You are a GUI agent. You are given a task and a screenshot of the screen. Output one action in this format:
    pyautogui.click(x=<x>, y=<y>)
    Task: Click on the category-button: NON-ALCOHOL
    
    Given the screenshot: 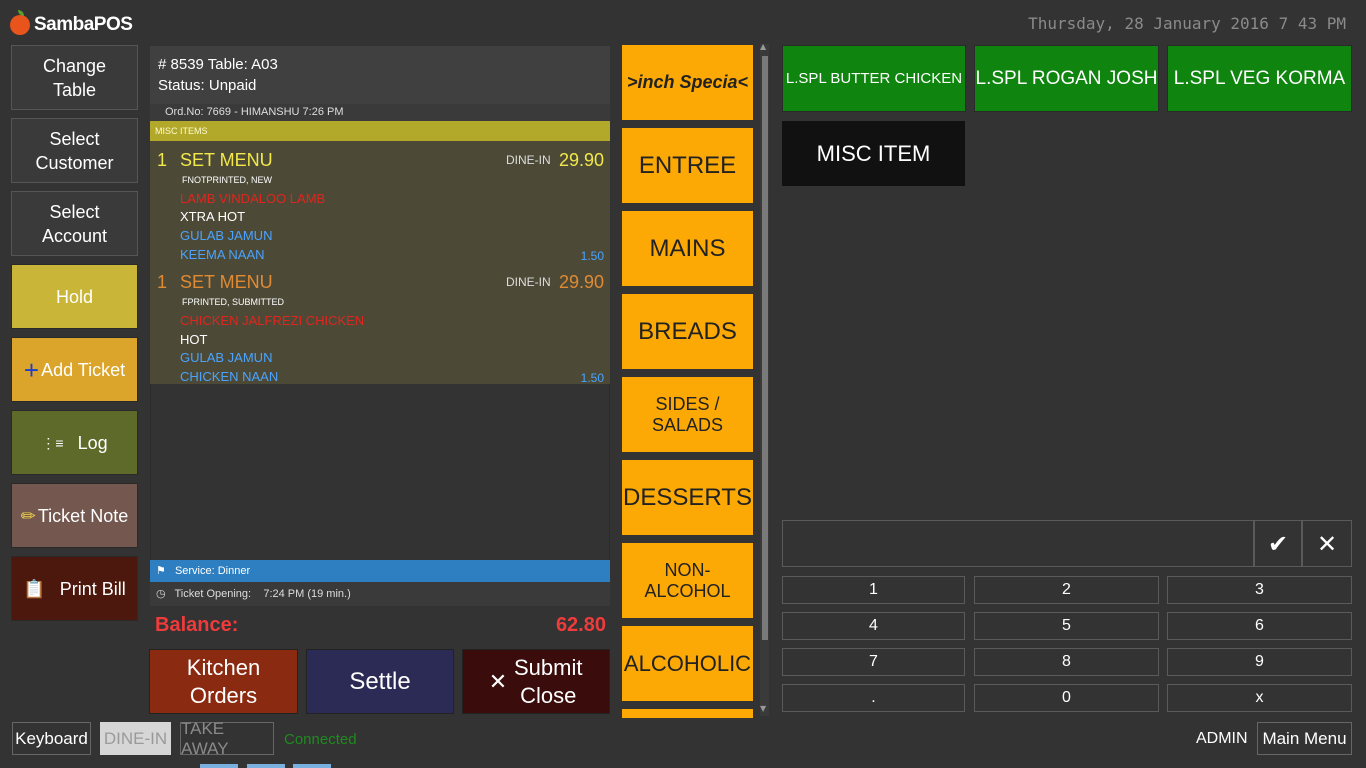 What is the action you would take?
    pyautogui.click(x=687, y=580)
    